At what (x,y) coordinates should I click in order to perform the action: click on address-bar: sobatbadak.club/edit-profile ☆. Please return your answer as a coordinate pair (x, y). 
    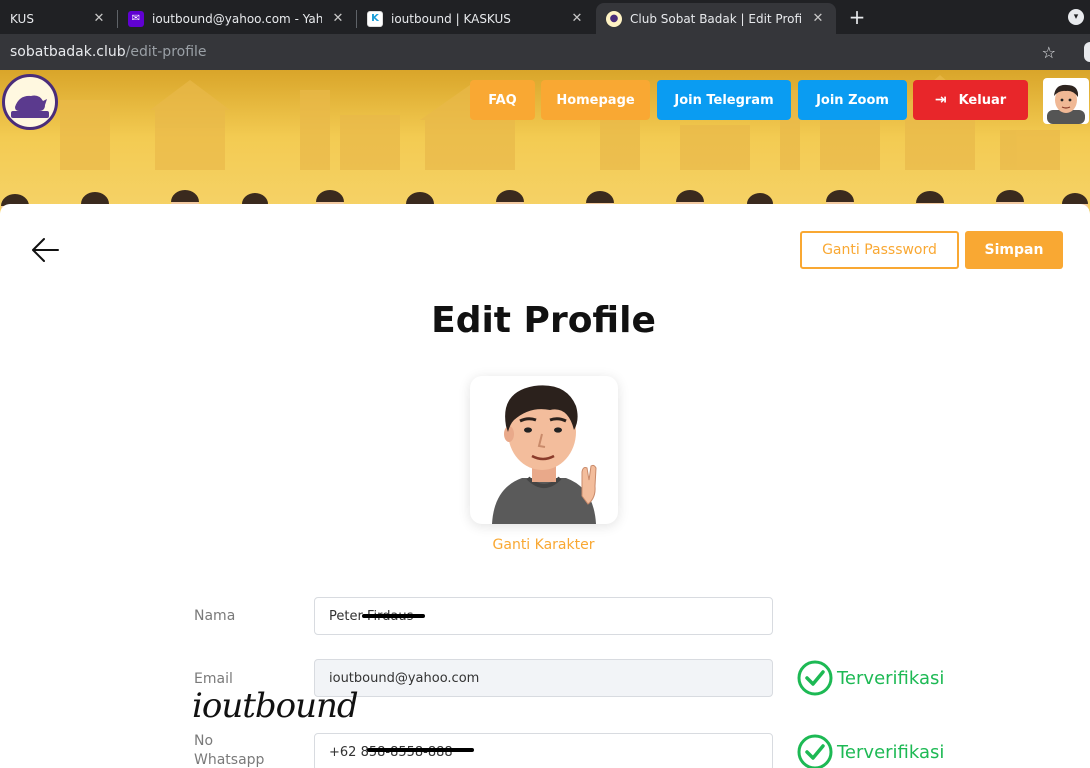
    Looking at the image, I should click on (538, 52).